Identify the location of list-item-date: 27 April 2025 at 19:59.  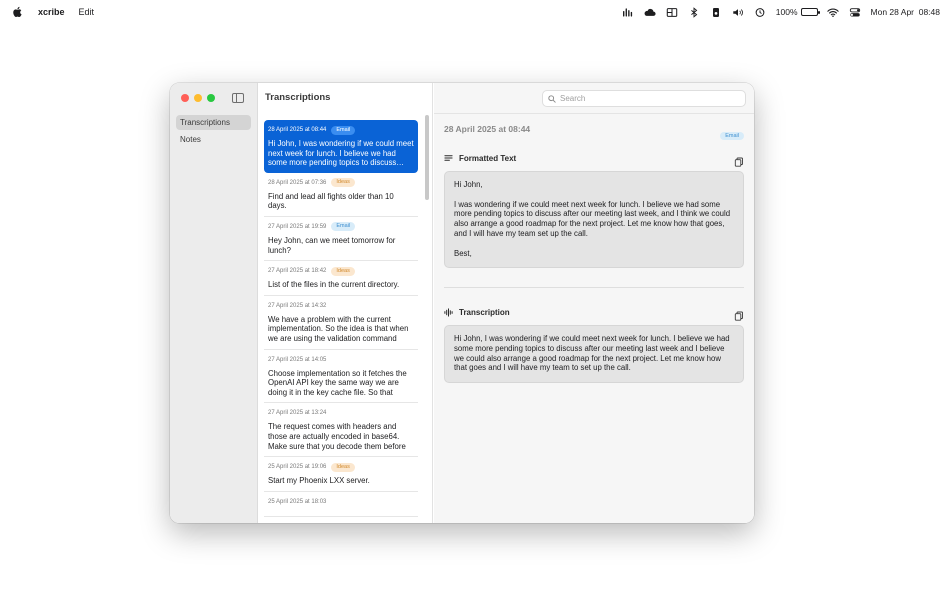
(297, 226).